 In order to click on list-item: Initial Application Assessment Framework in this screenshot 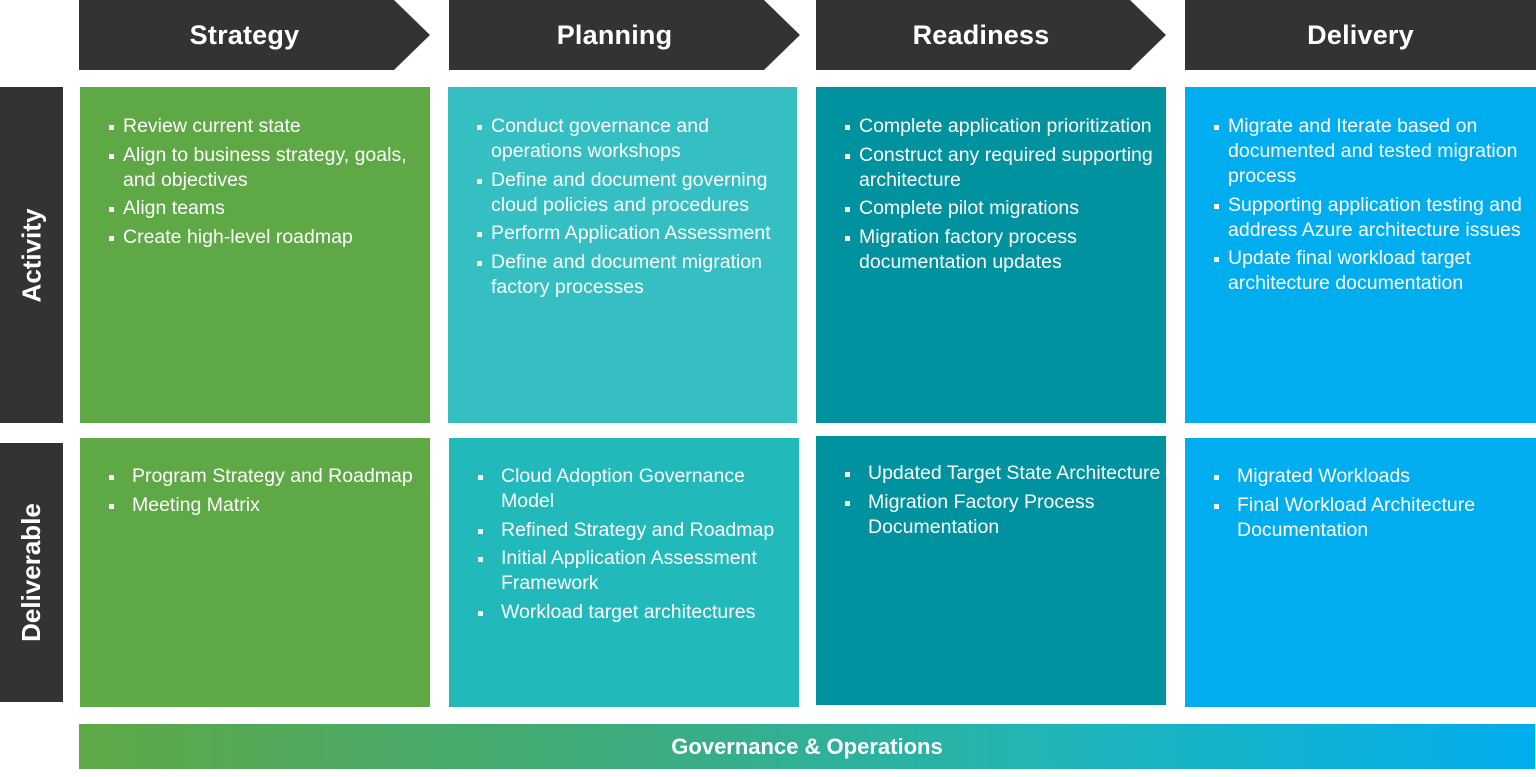, I will do `click(638, 571)`.